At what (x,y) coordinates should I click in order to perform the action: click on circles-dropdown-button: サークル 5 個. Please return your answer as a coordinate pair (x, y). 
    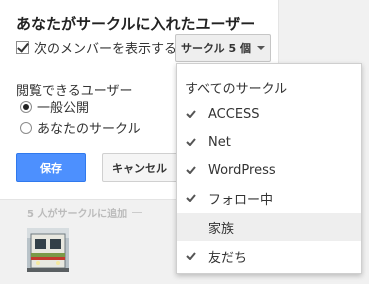
    Looking at the image, I should click on (223, 48).